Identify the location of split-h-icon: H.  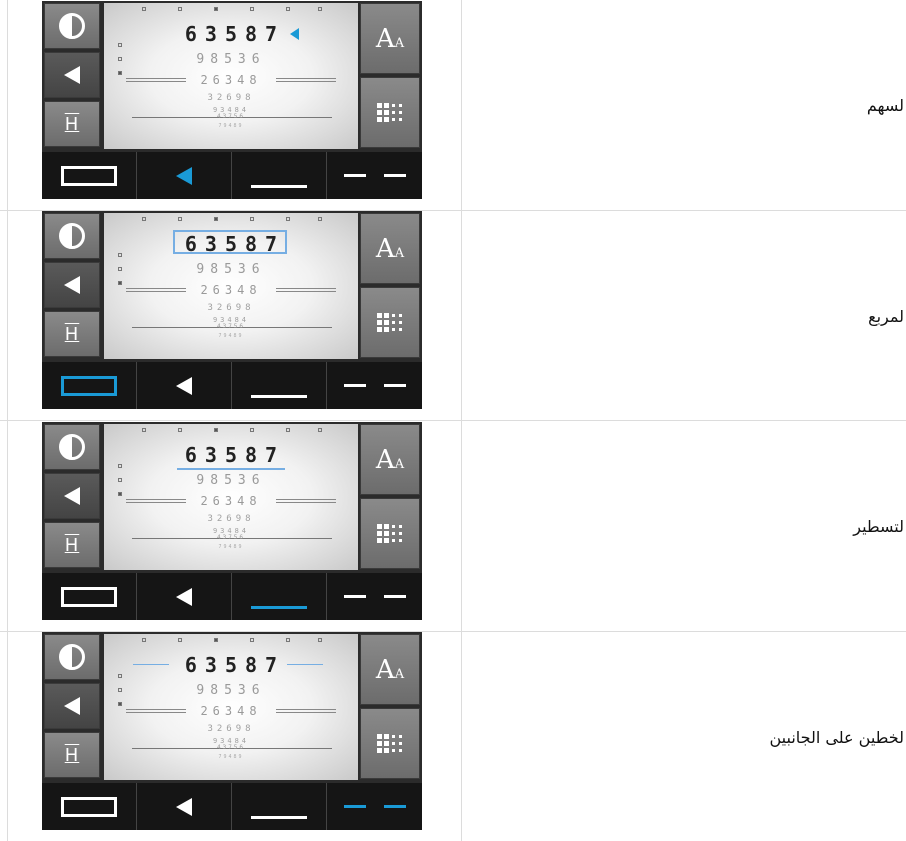
(72, 755).